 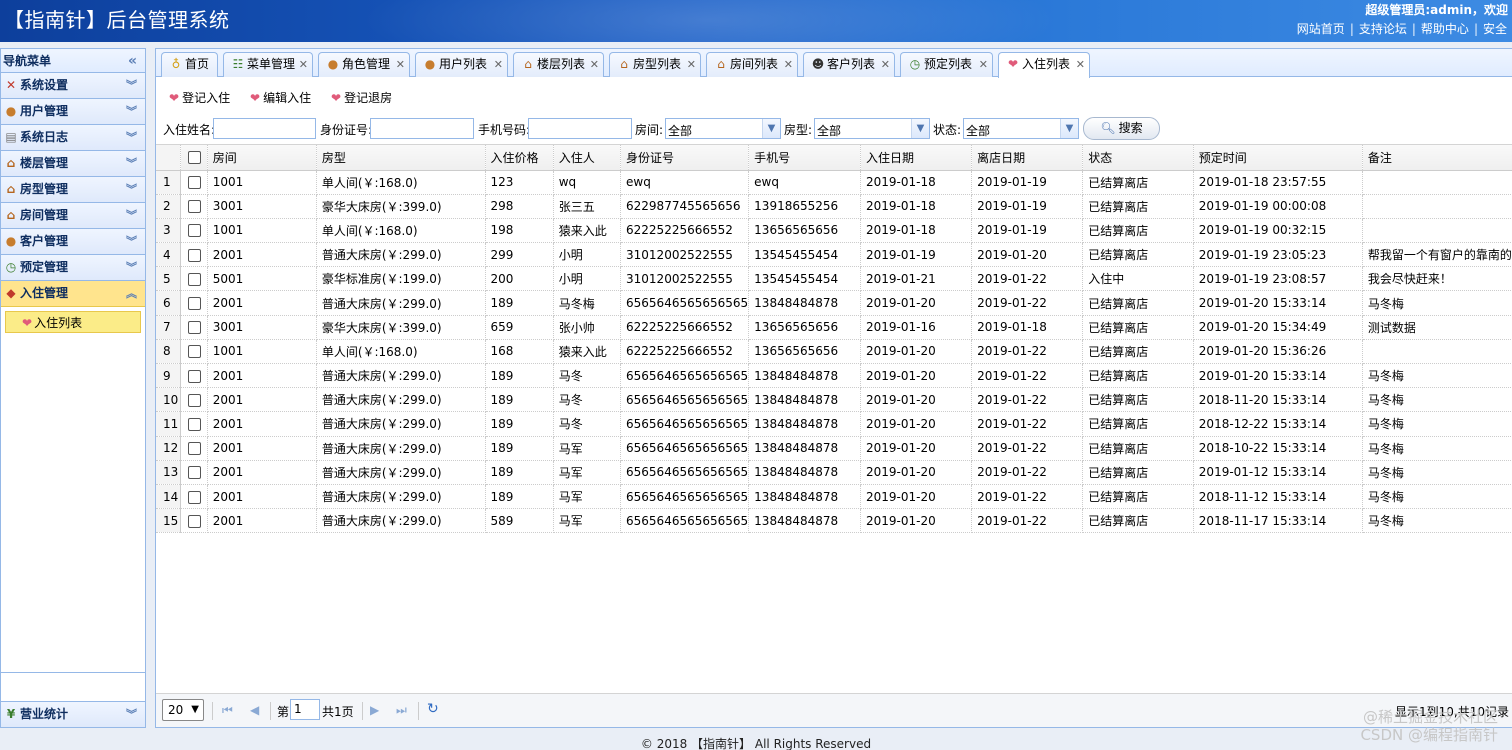 What do you see at coordinates (946, 64) in the screenshot?
I see `tab-reservation-list: ◷ 预定列表 ✕` at bounding box center [946, 64].